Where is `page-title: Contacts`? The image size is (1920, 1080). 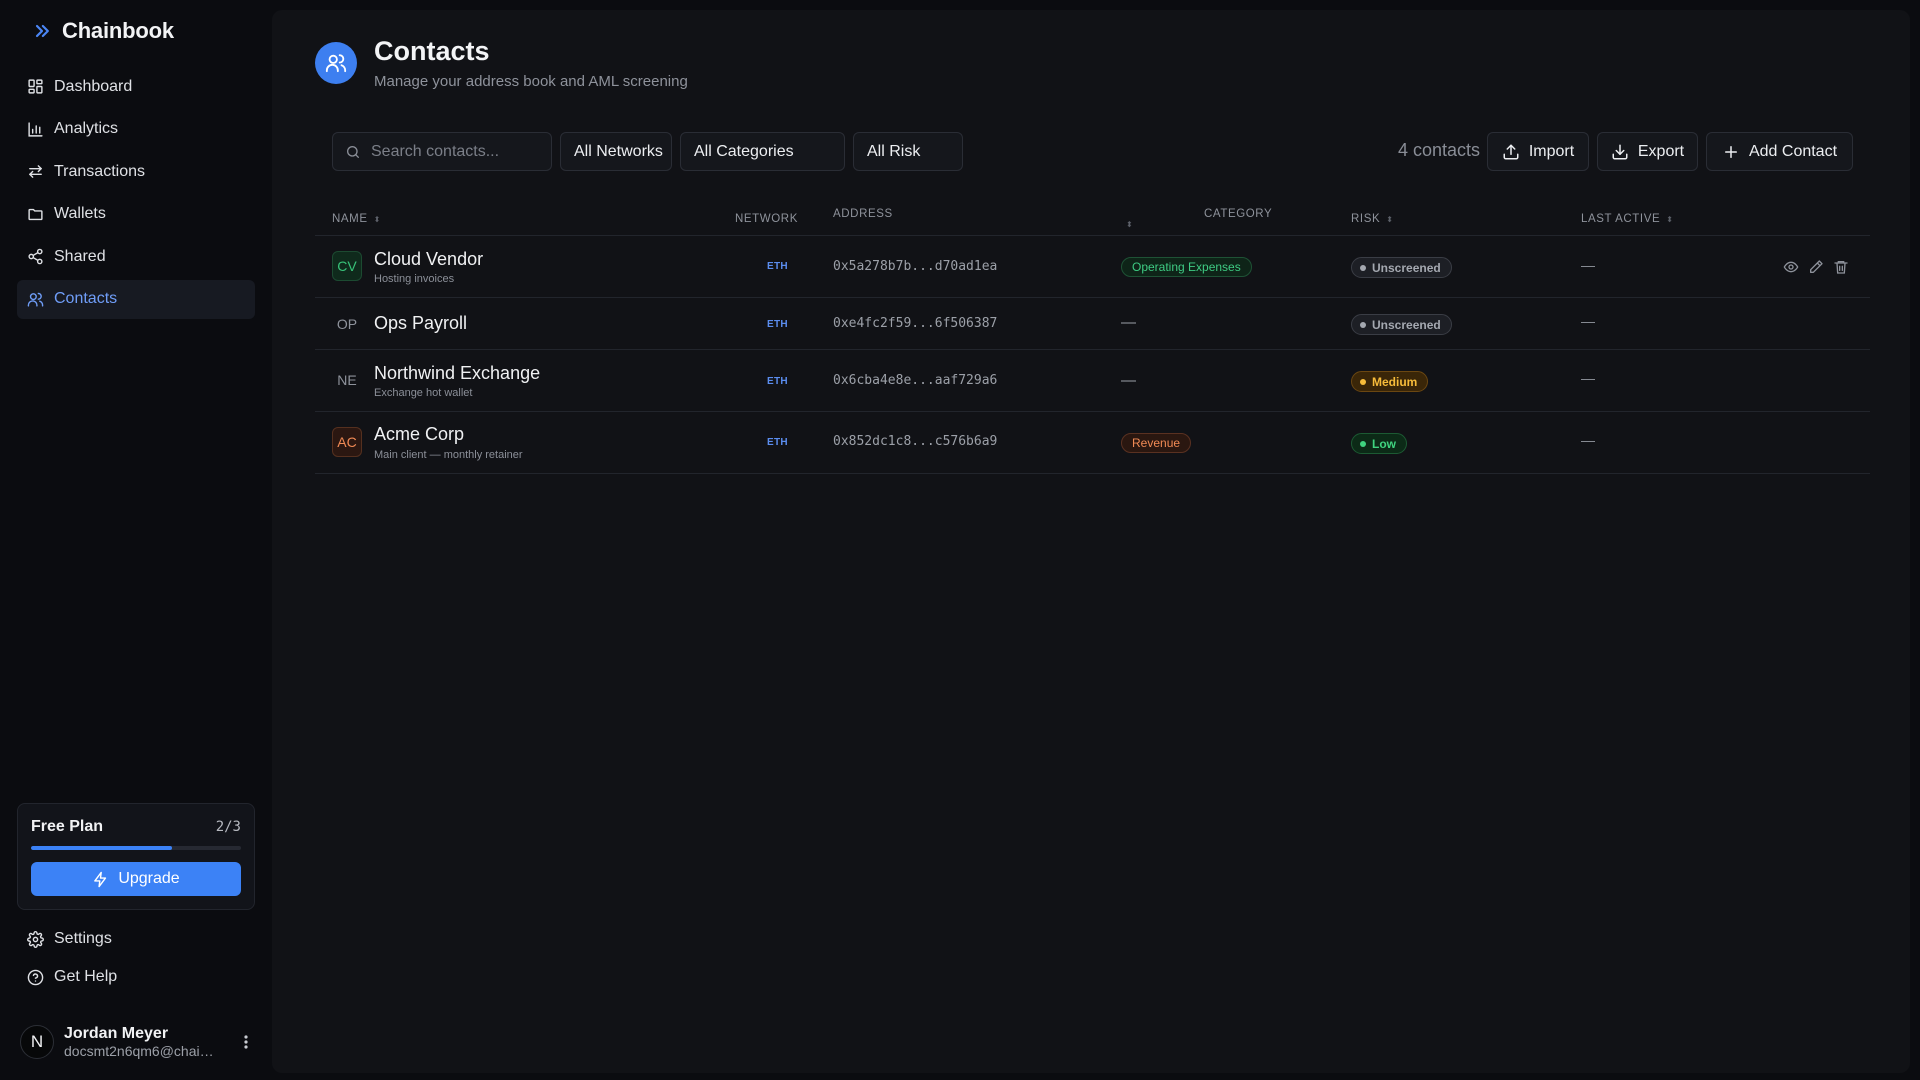 page-title: Contacts is located at coordinates (432, 51).